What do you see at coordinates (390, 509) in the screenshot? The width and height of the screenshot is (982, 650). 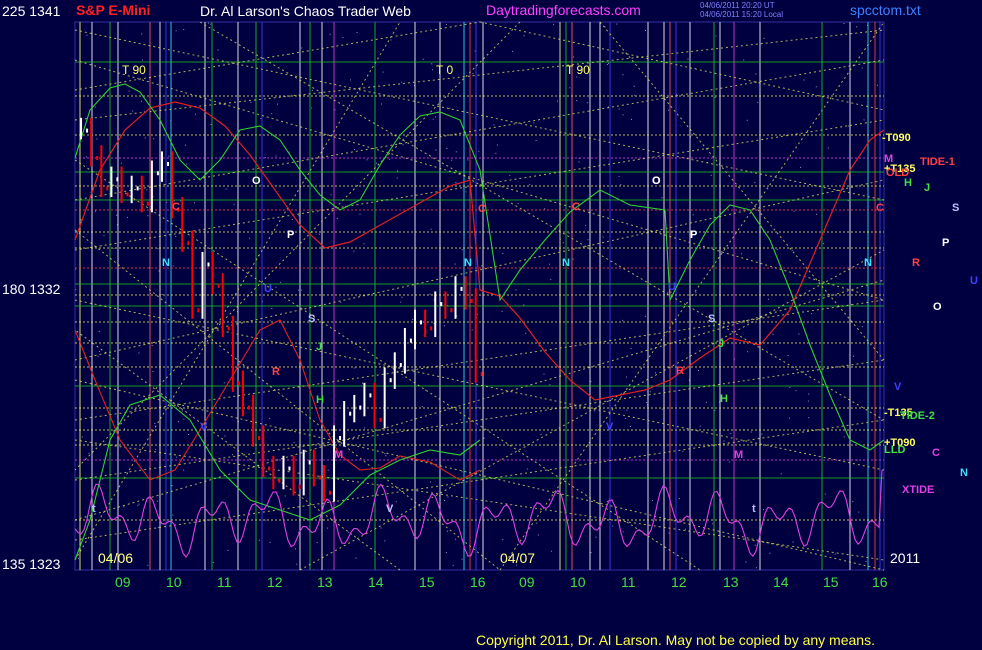 I see `planet-marker: V` at bounding box center [390, 509].